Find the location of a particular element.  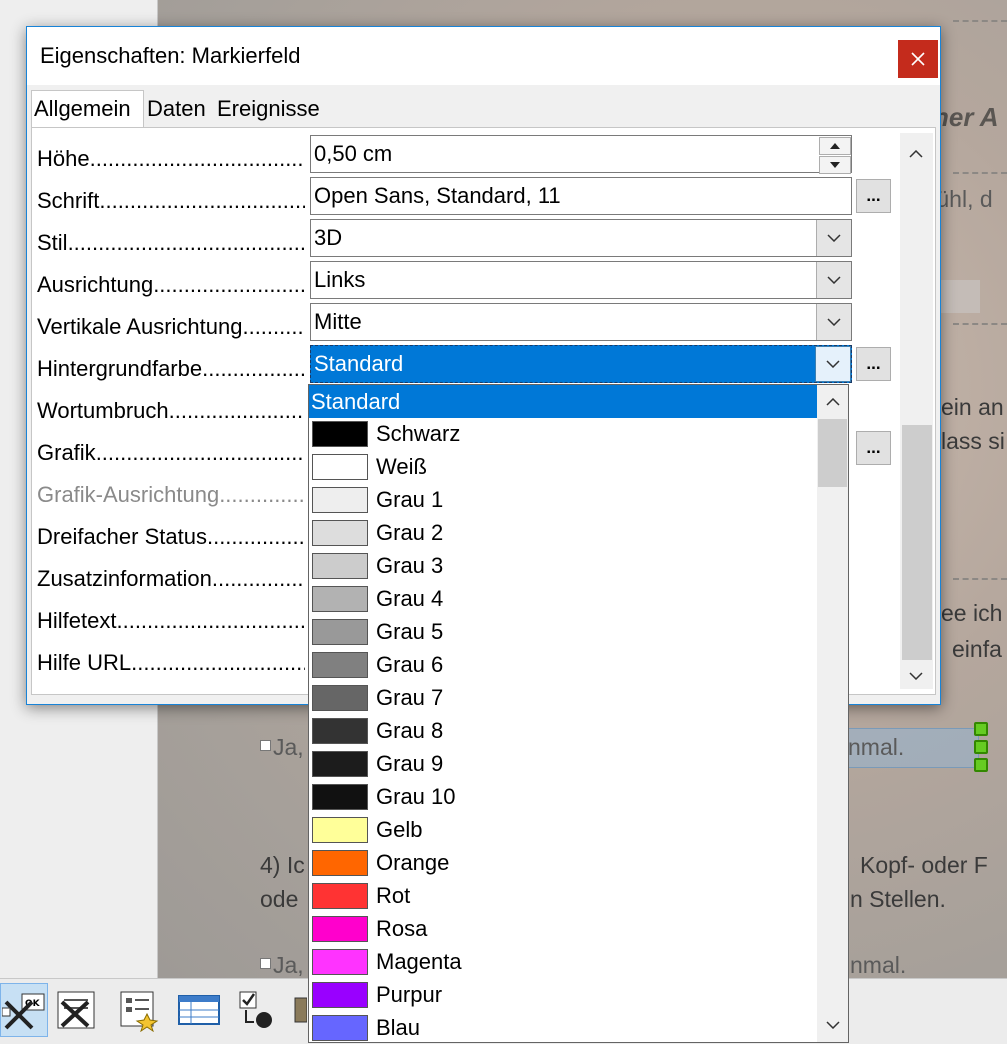

color-option: Purpur is located at coordinates (563, 995).